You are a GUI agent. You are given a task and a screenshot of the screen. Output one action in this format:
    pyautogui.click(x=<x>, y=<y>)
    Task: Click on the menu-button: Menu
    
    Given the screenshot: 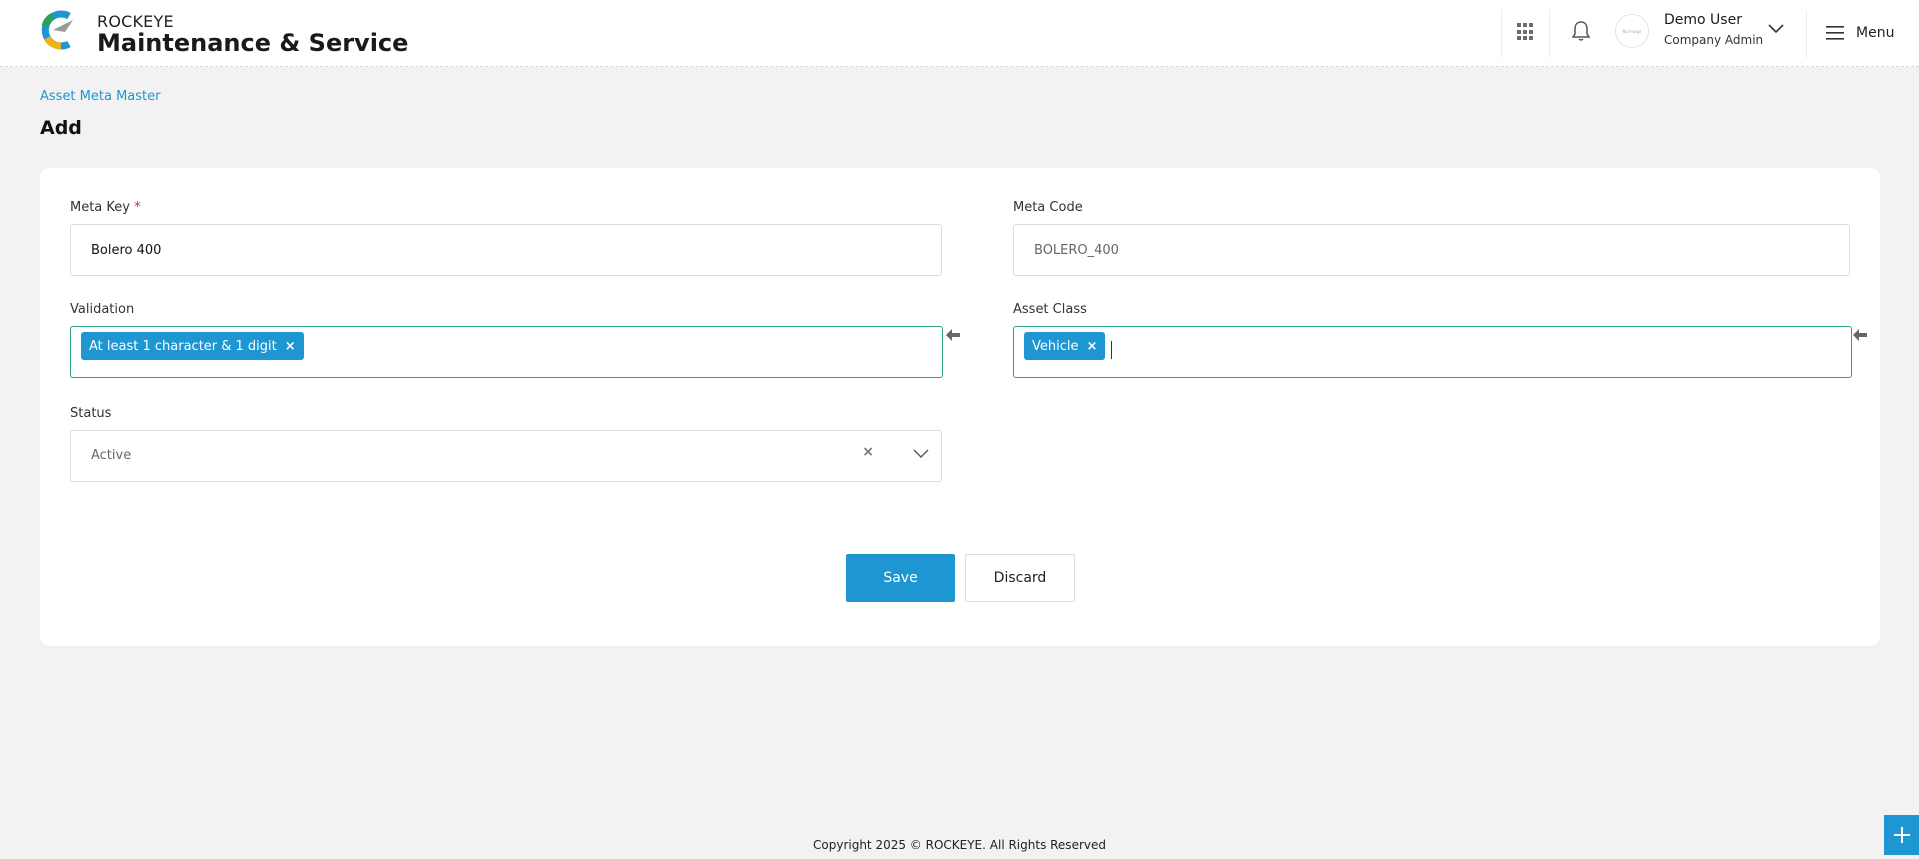 What is the action you would take?
    pyautogui.click(x=1860, y=33)
    